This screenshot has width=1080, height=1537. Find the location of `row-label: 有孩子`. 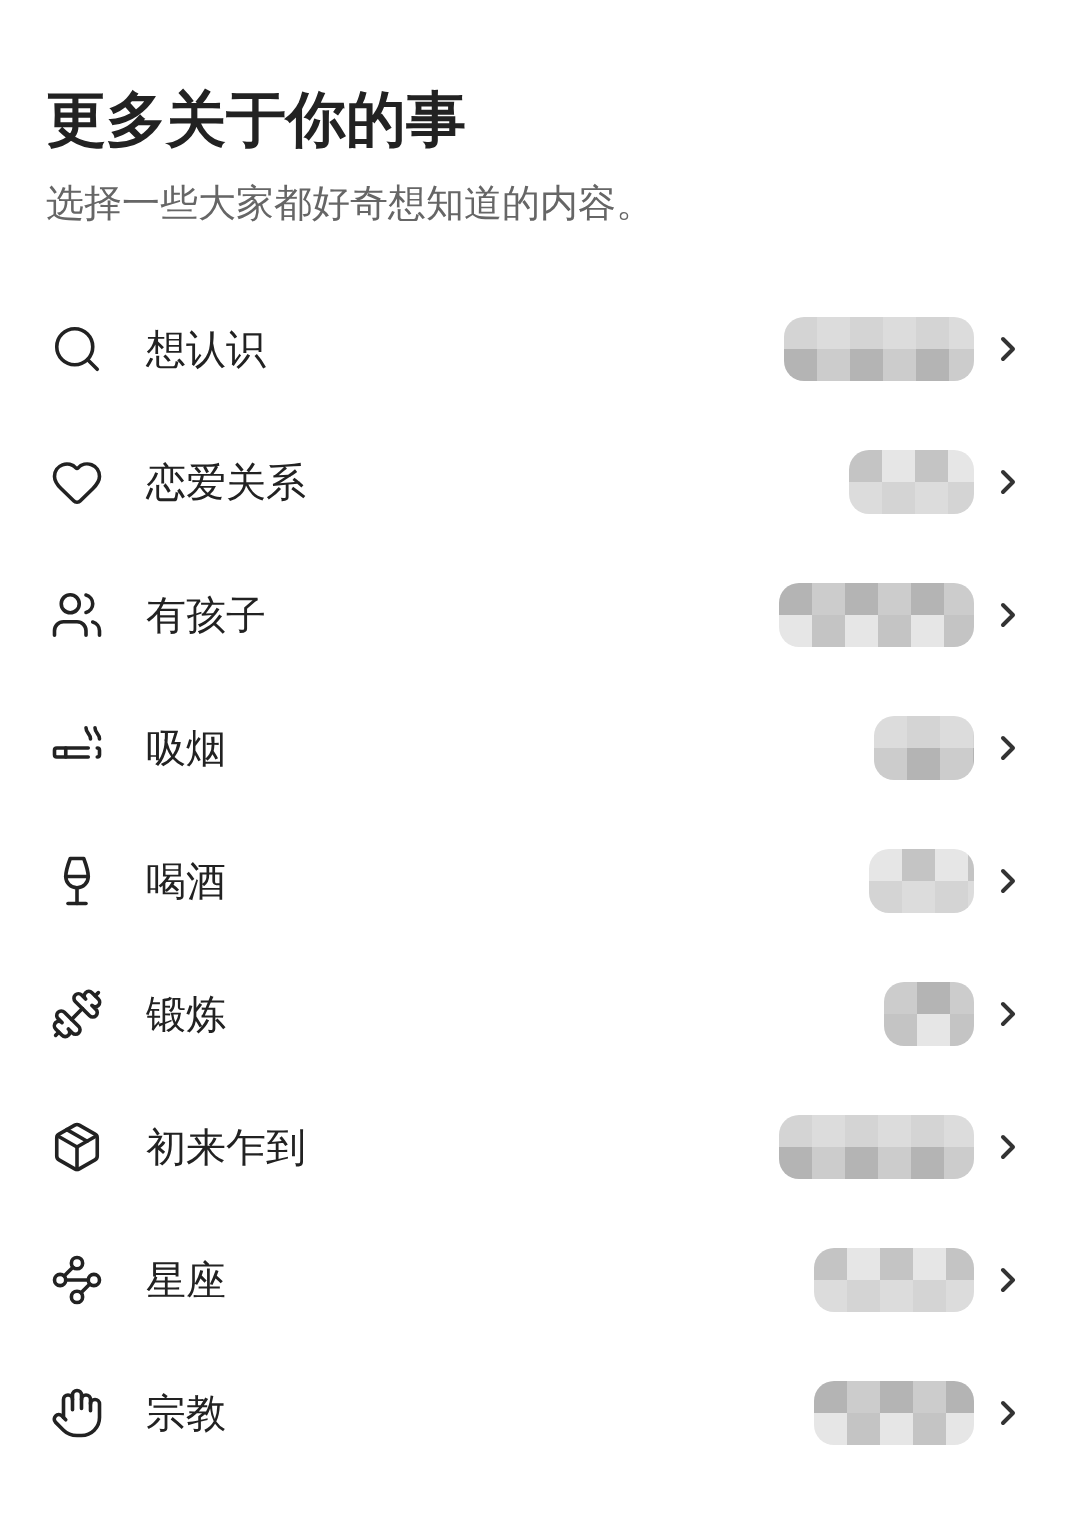

row-label: 有孩子 is located at coordinates (206, 615).